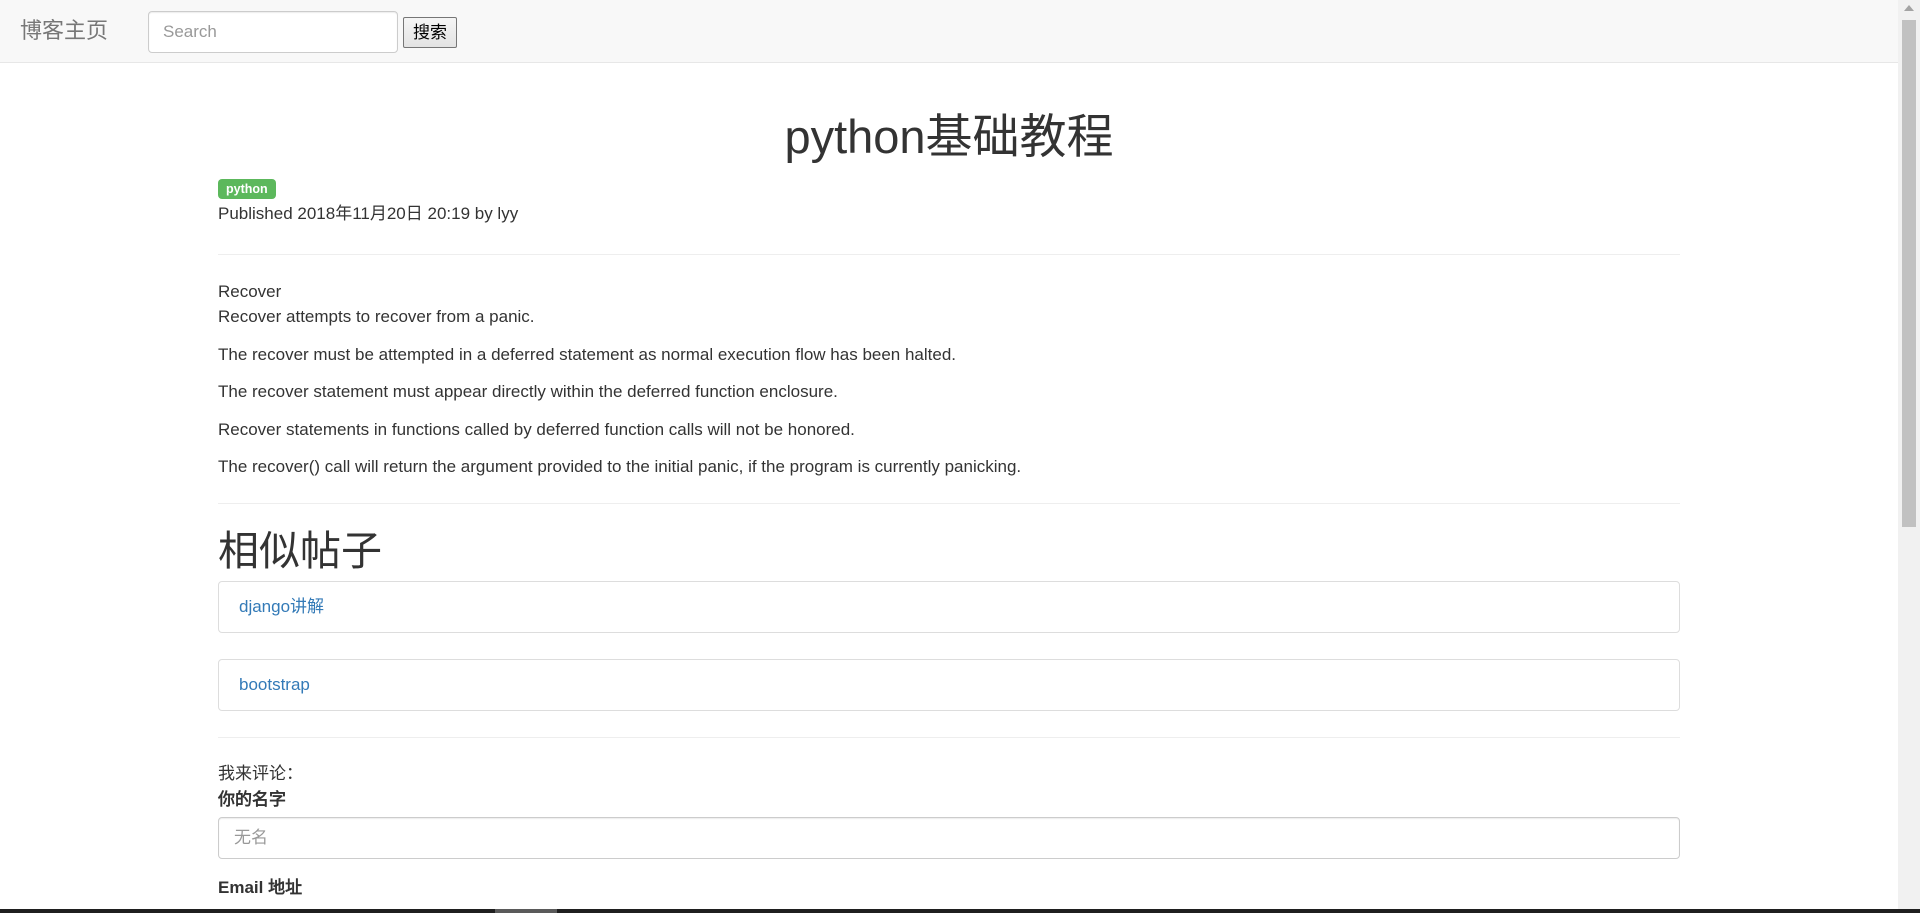 This screenshot has height=913, width=1920. Describe the element at coordinates (273, 32) in the screenshot. I see `search-input` at that location.